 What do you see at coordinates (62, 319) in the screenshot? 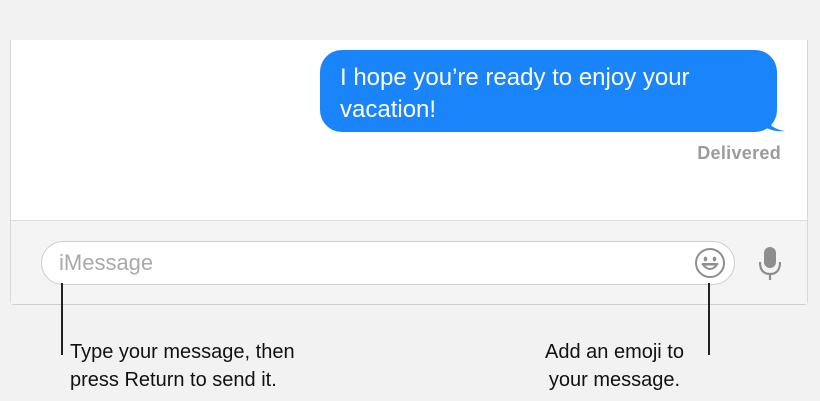
I see `callout-line-input` at bounding box center [62, 319].